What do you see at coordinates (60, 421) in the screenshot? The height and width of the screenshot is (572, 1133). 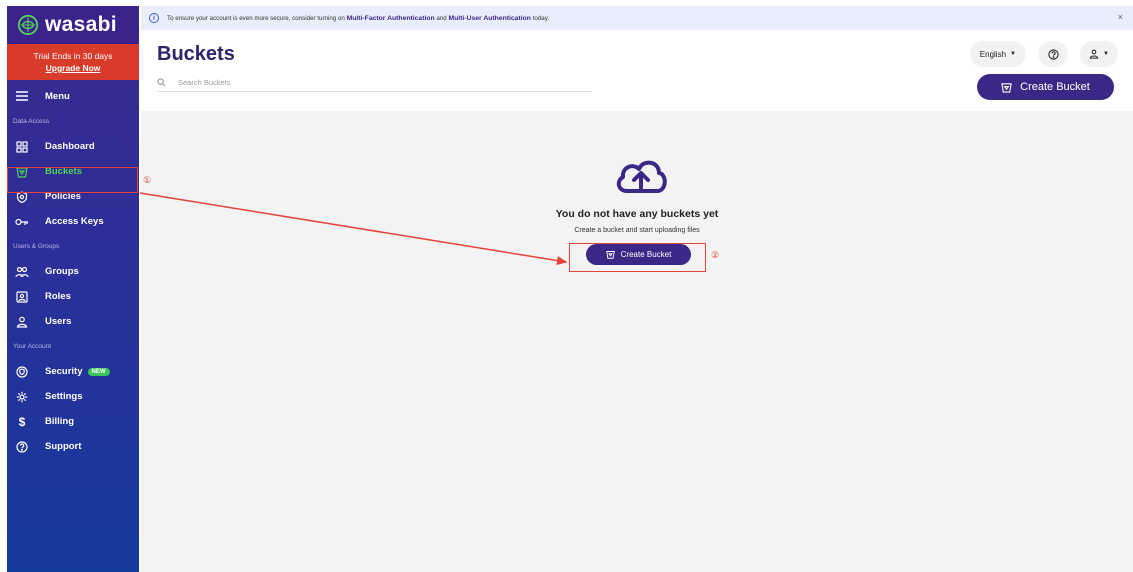 I see `sidebar-item-label: Billing` at bounding box center [60, 421].